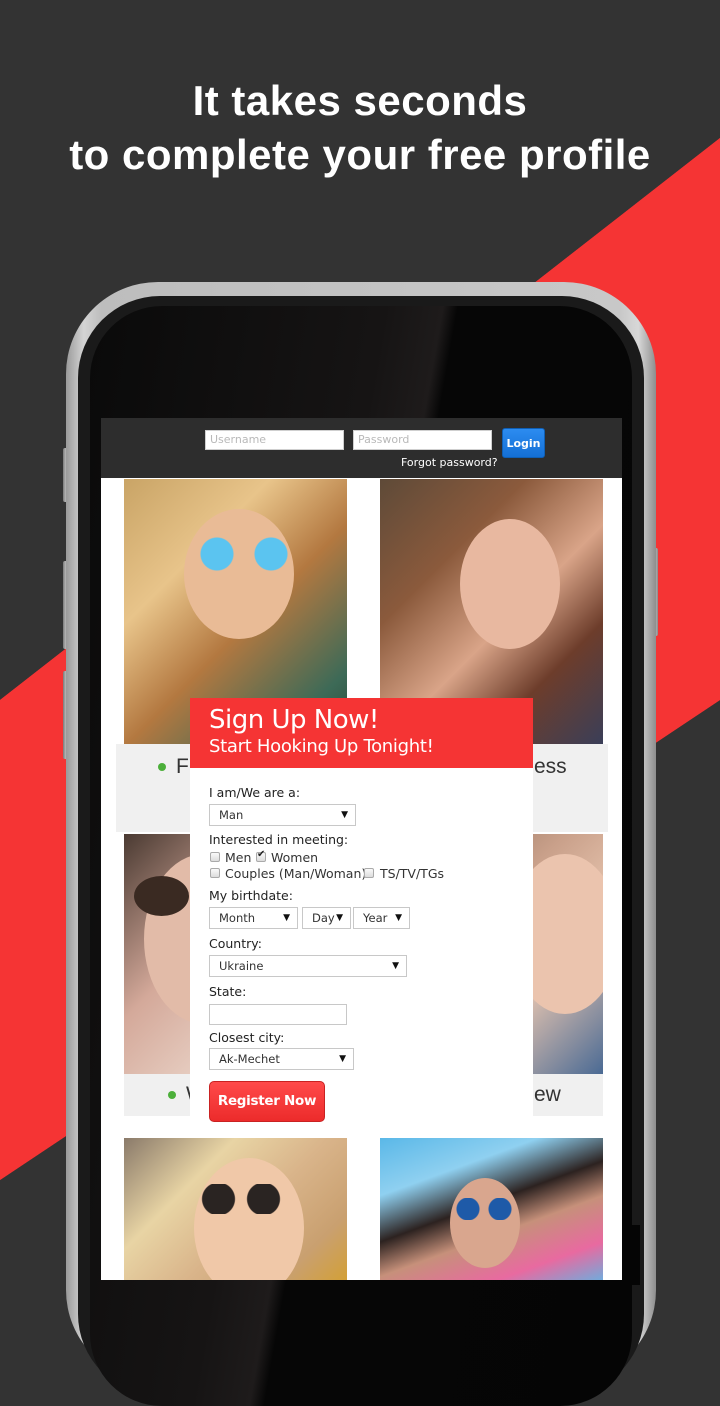 The image size is (720, 1406). What do you see at coordinates (182, 766) in the screenshot?
I see `feature-caption-text-left: F` at bounding box center [182, 766].